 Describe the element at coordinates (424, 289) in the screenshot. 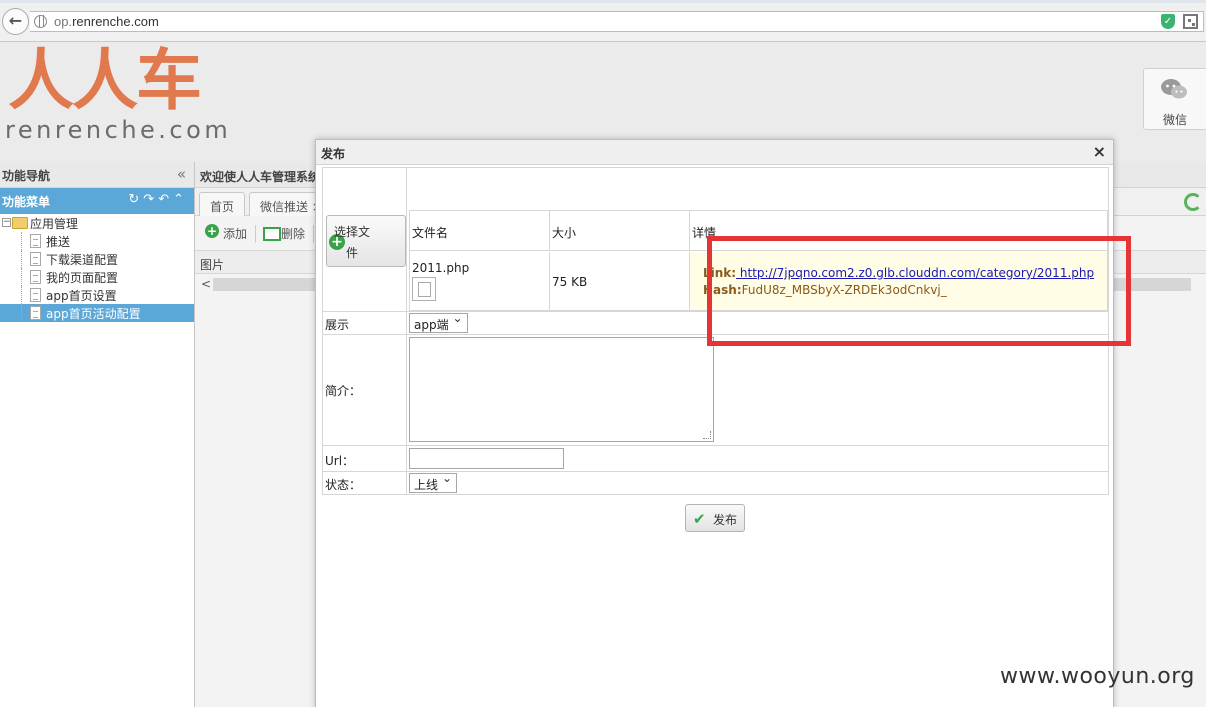

I see `file-thumbnail-icon` at that location.